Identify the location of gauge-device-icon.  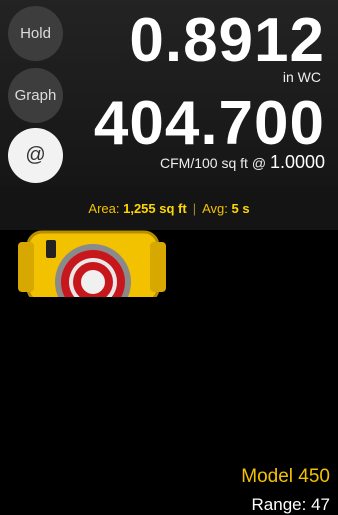
(92, 263).